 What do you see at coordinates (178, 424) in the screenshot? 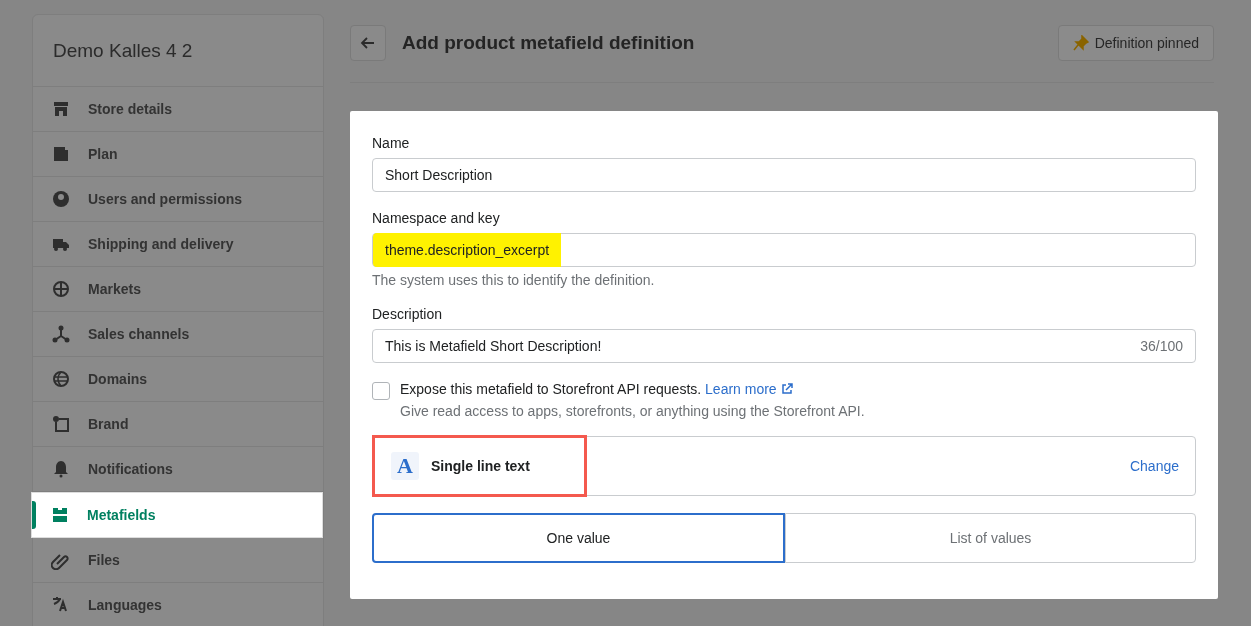
I see `sidebar-item: Brand` at bounding box center [178, 424].